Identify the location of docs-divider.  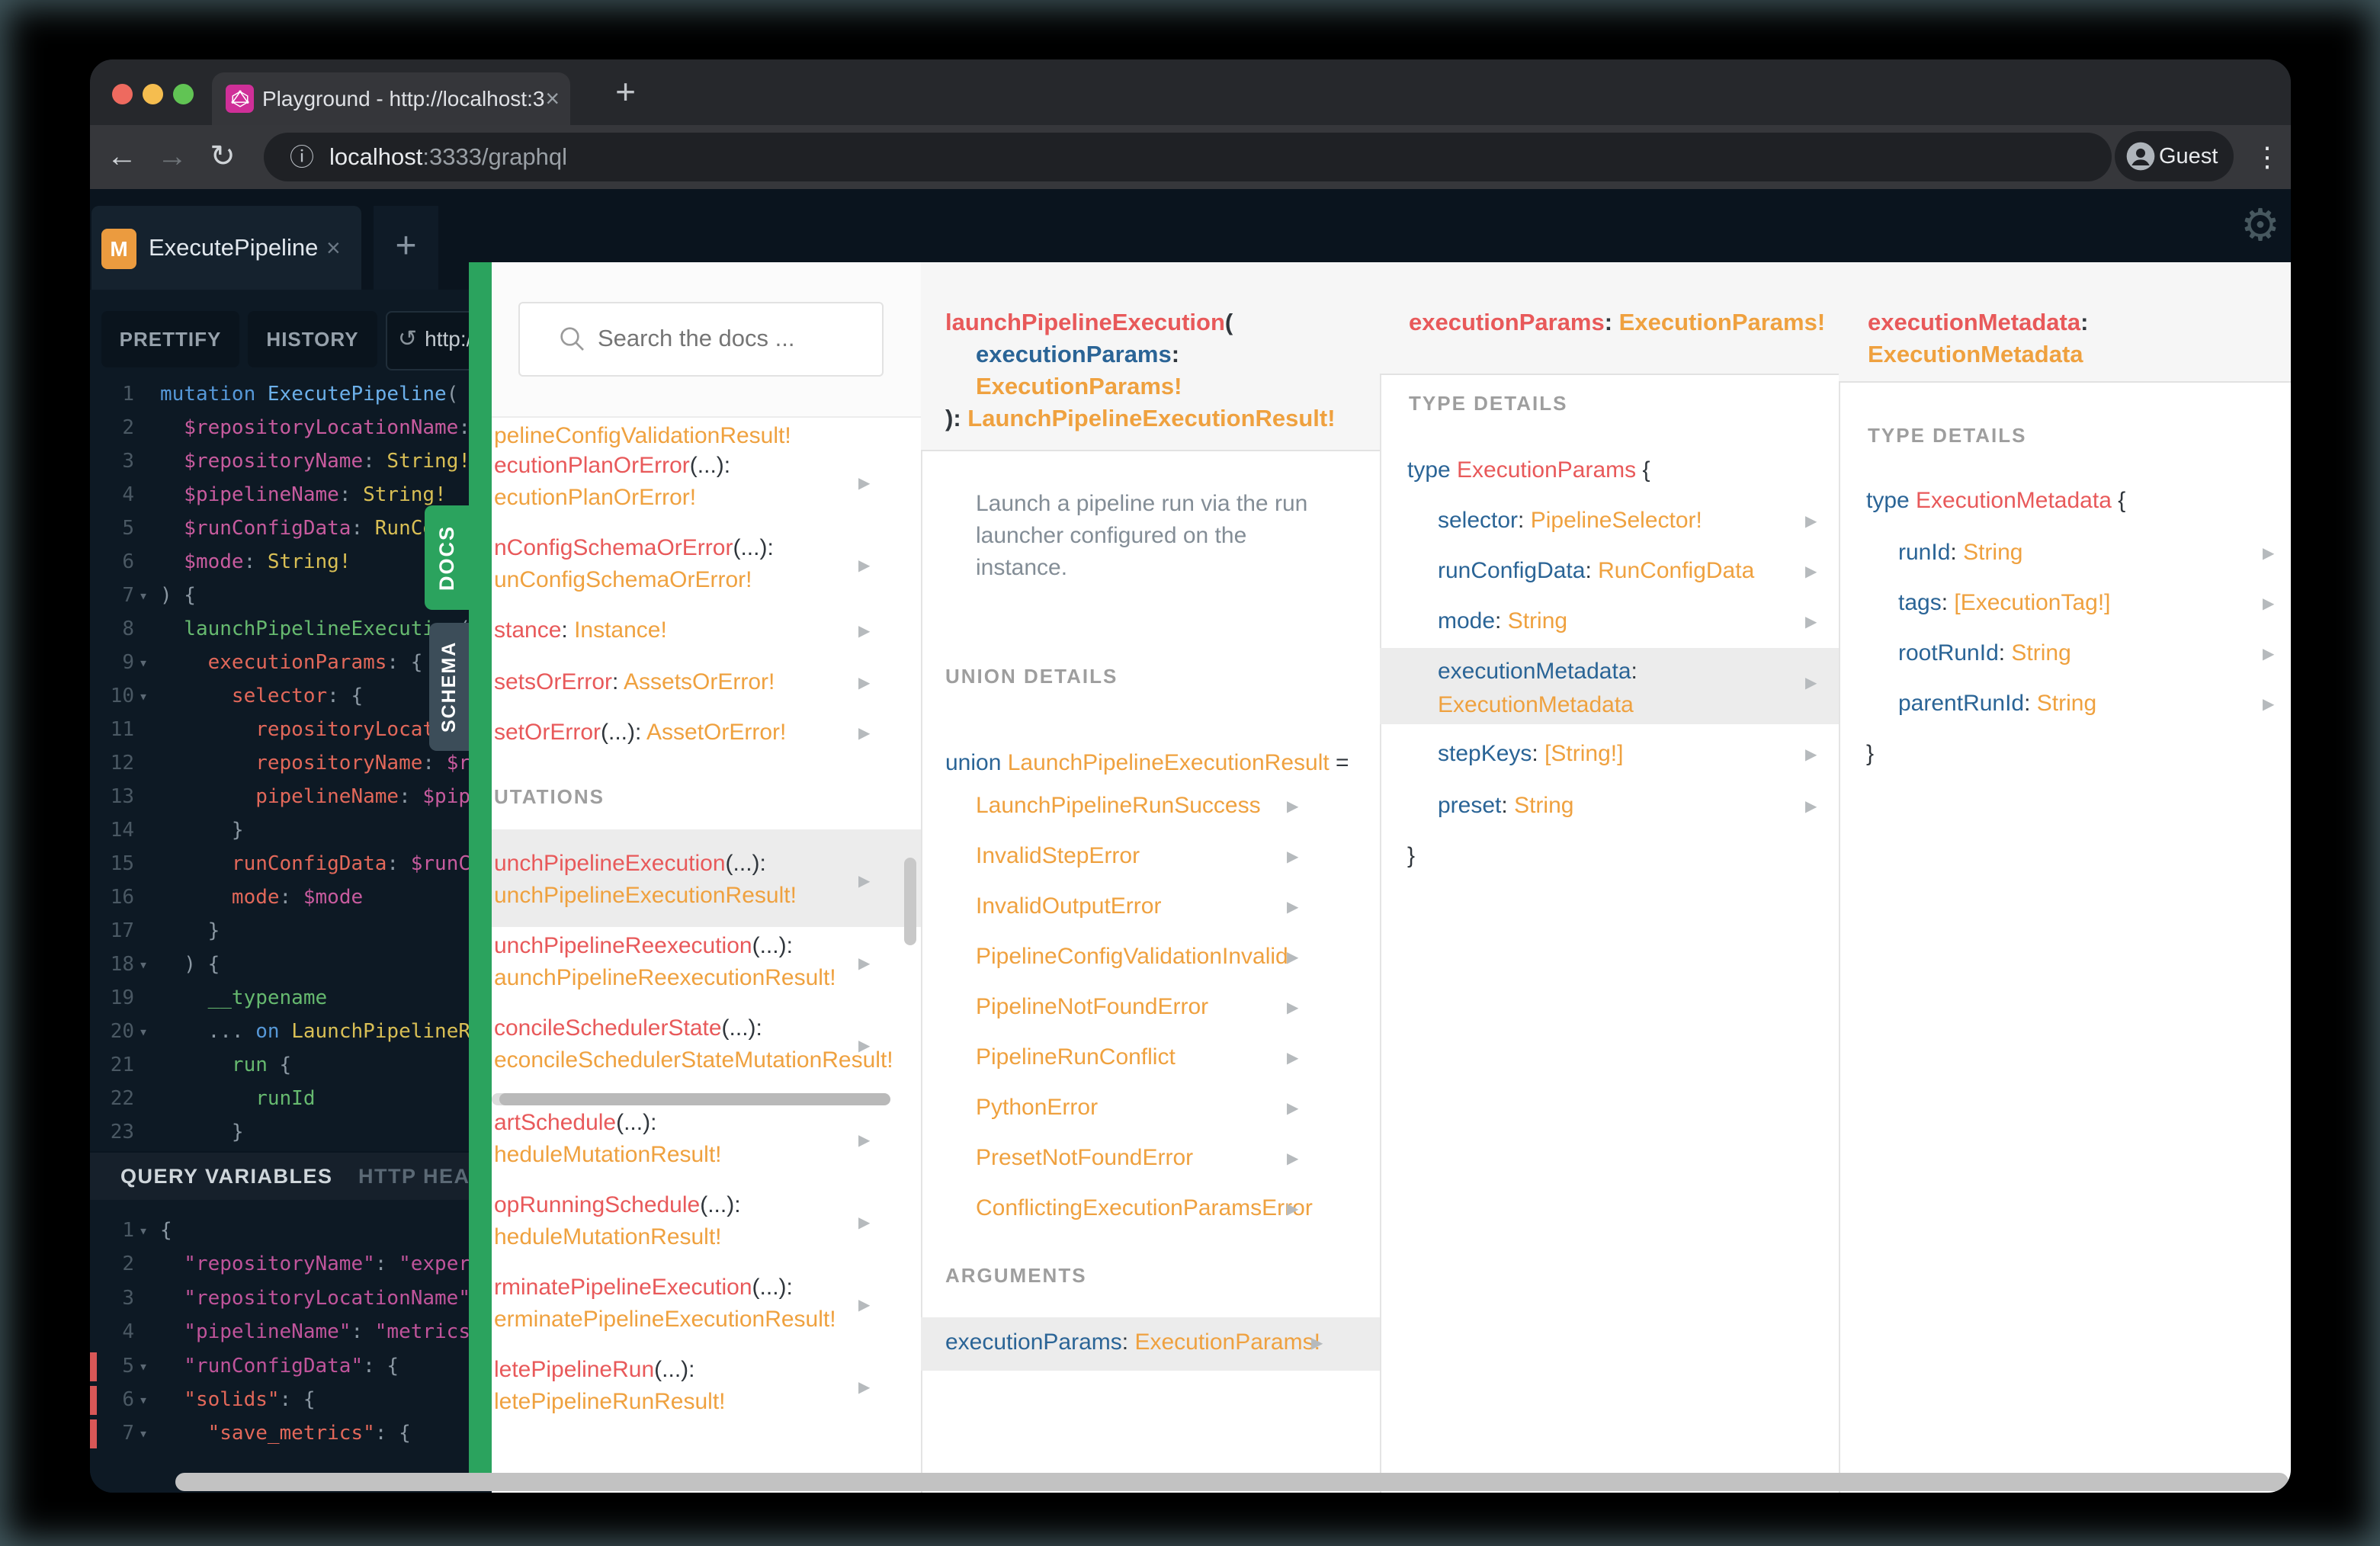
(1380, 877).